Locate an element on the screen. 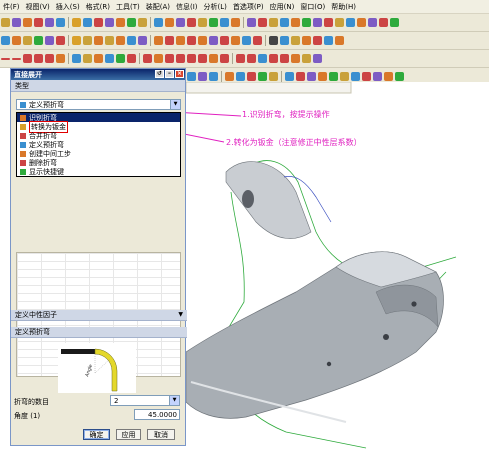  menu-application: 应用(N) is located at coordinates (282, 7).